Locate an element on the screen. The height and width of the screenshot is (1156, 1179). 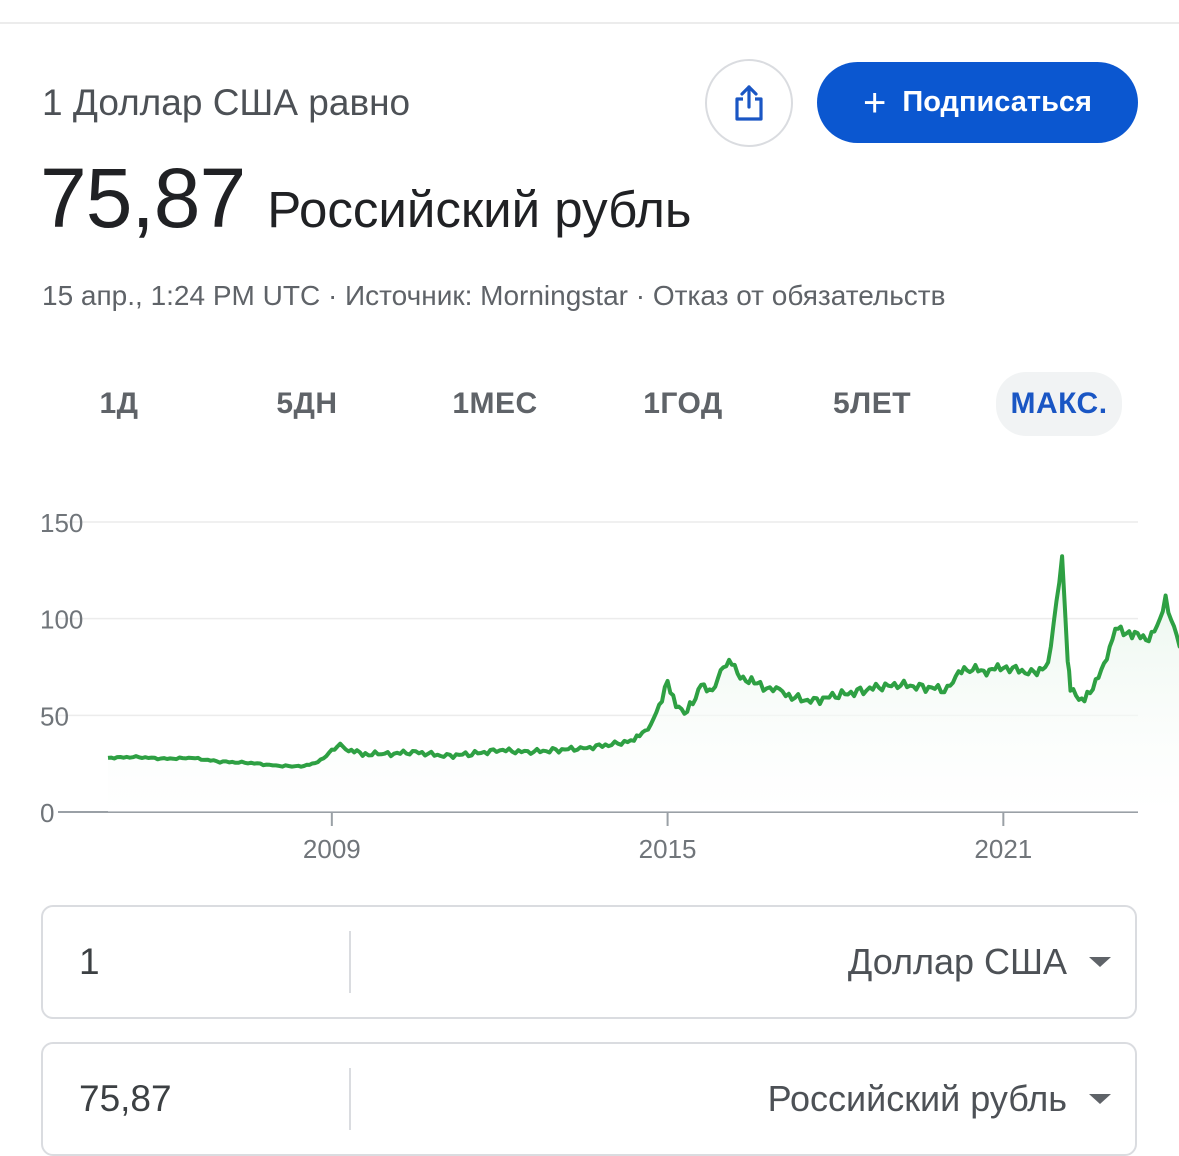
tab-5y: 5ЛЕТ is located at coordinates (872, 404).